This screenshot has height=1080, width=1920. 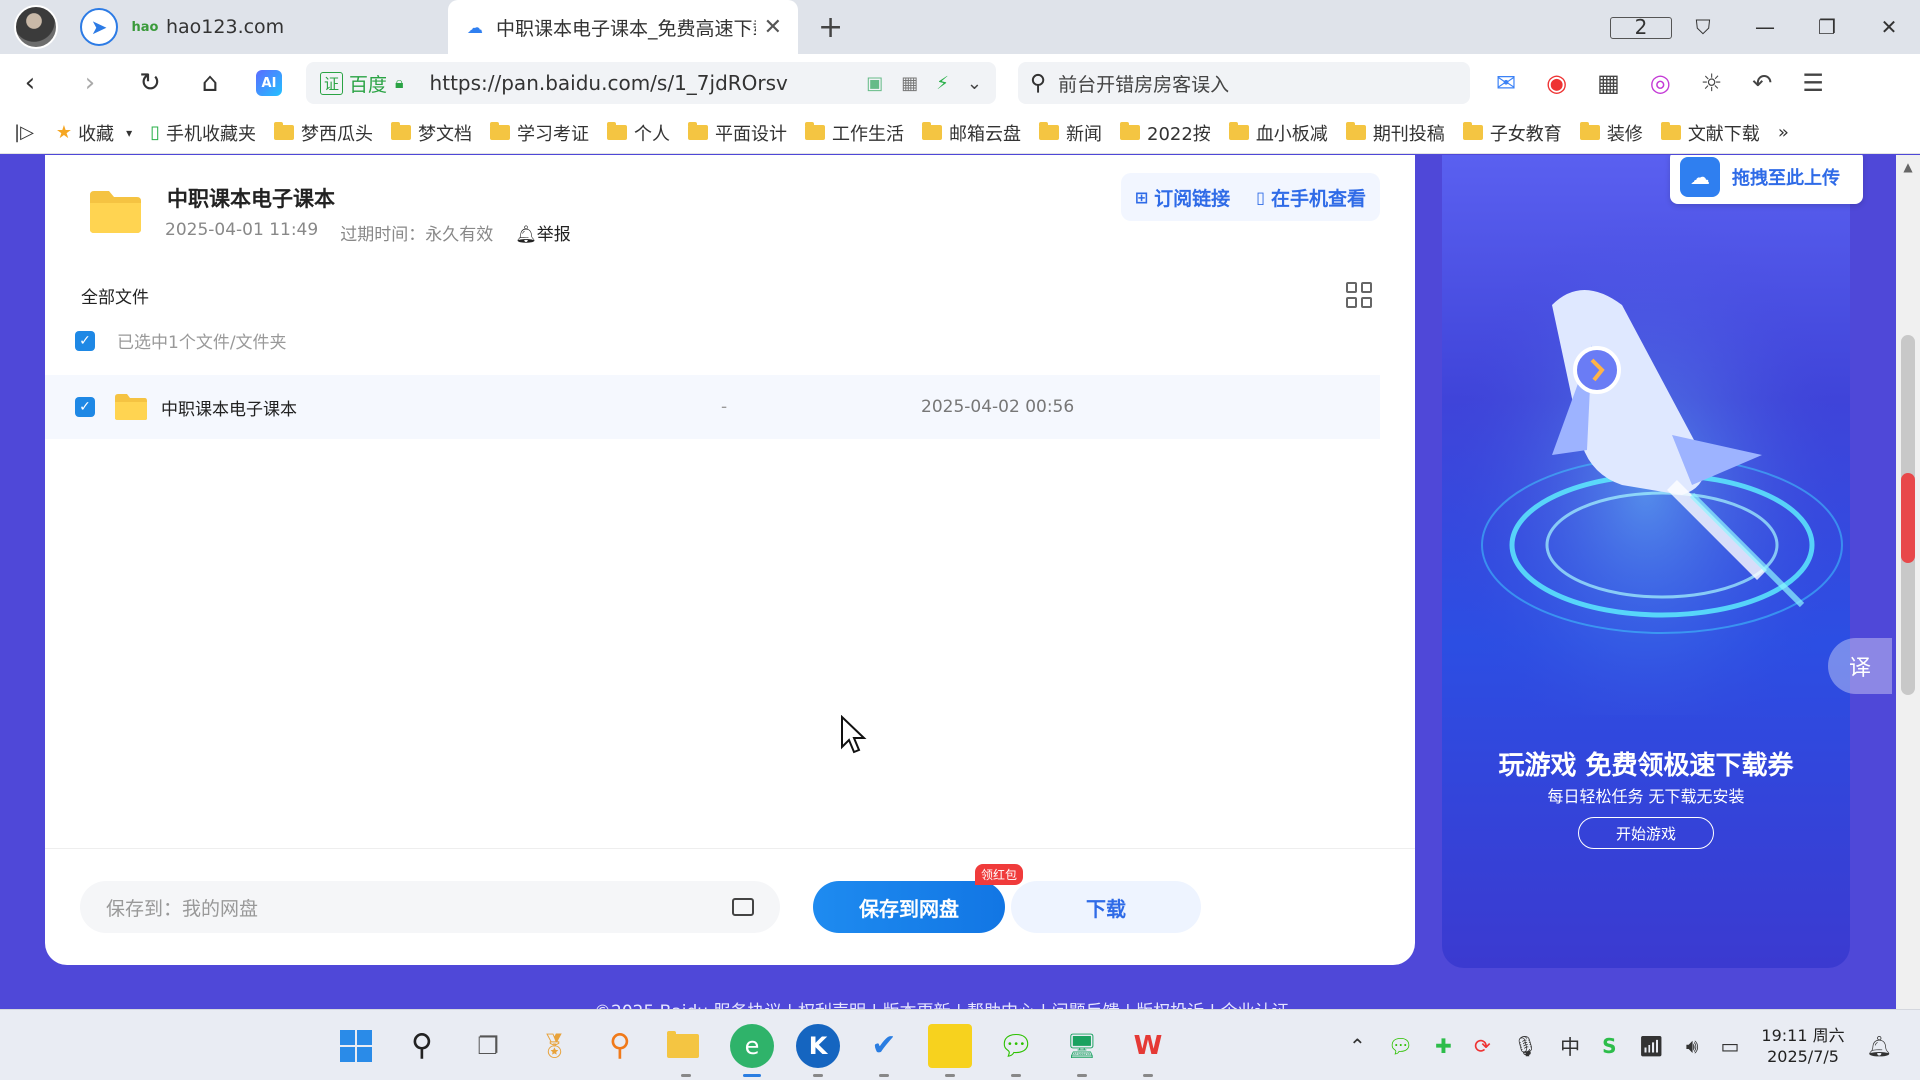 What do you see at coordinates (623, 27) in the screenshot?
I see `tab-baidu-pan: ☁ 中职课本电子课本_免费高速下载 ✕` at bounding box center [623, 27].